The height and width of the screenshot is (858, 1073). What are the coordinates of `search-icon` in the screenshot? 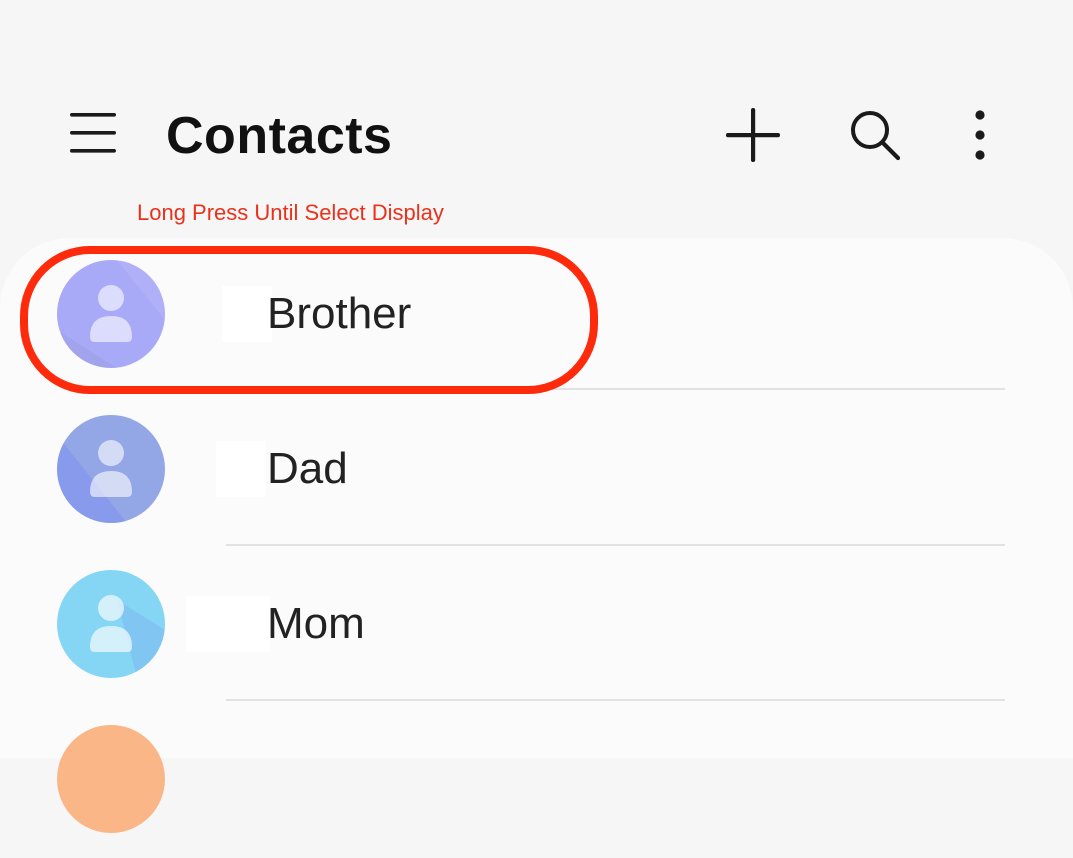 It's located at (876, 136).